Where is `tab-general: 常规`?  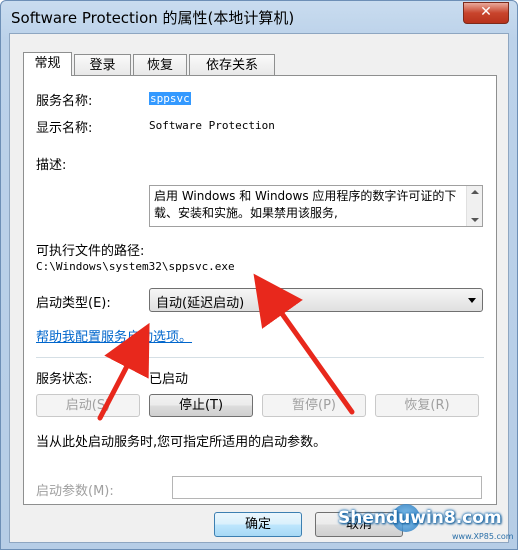 tab-general: 常规 is located at coordinates (47, 64).